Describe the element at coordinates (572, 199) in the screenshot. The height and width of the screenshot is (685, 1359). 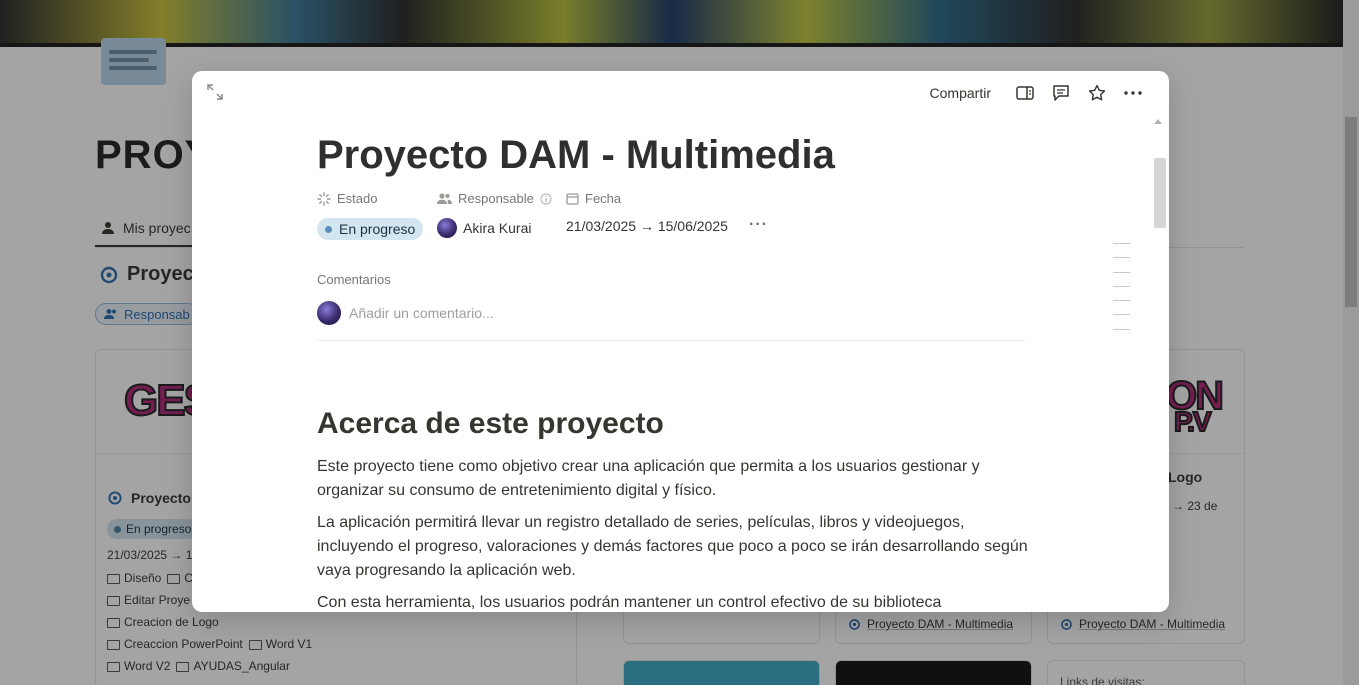
I see `calendar-icon` at that location.